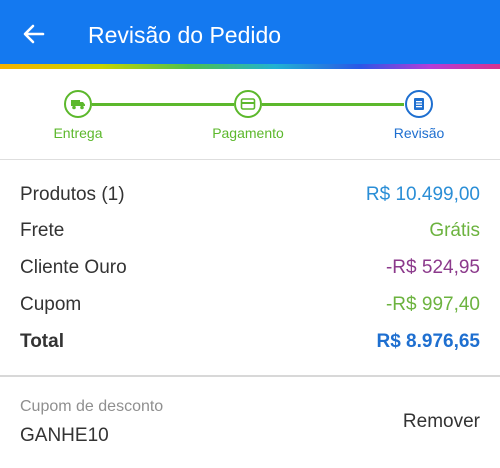 This screenshot has width=500, height=468. Describe the element at coordinates (92, 406) in the screenshot. I see `discount-coupon-title: Cupom de desconto` at that location.